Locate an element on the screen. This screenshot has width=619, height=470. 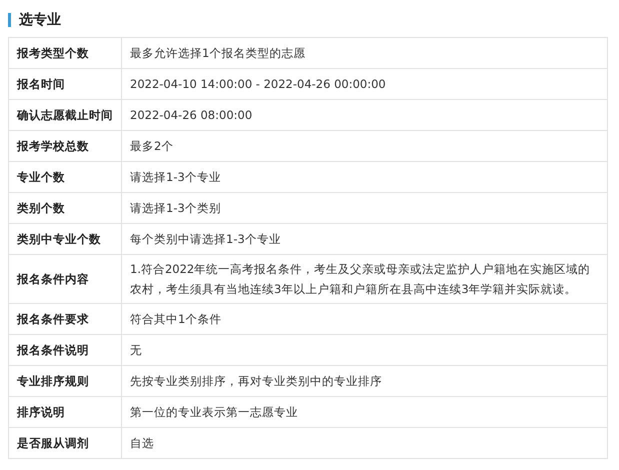
field-label: 报名时间 is located at coordinates (65, 84).